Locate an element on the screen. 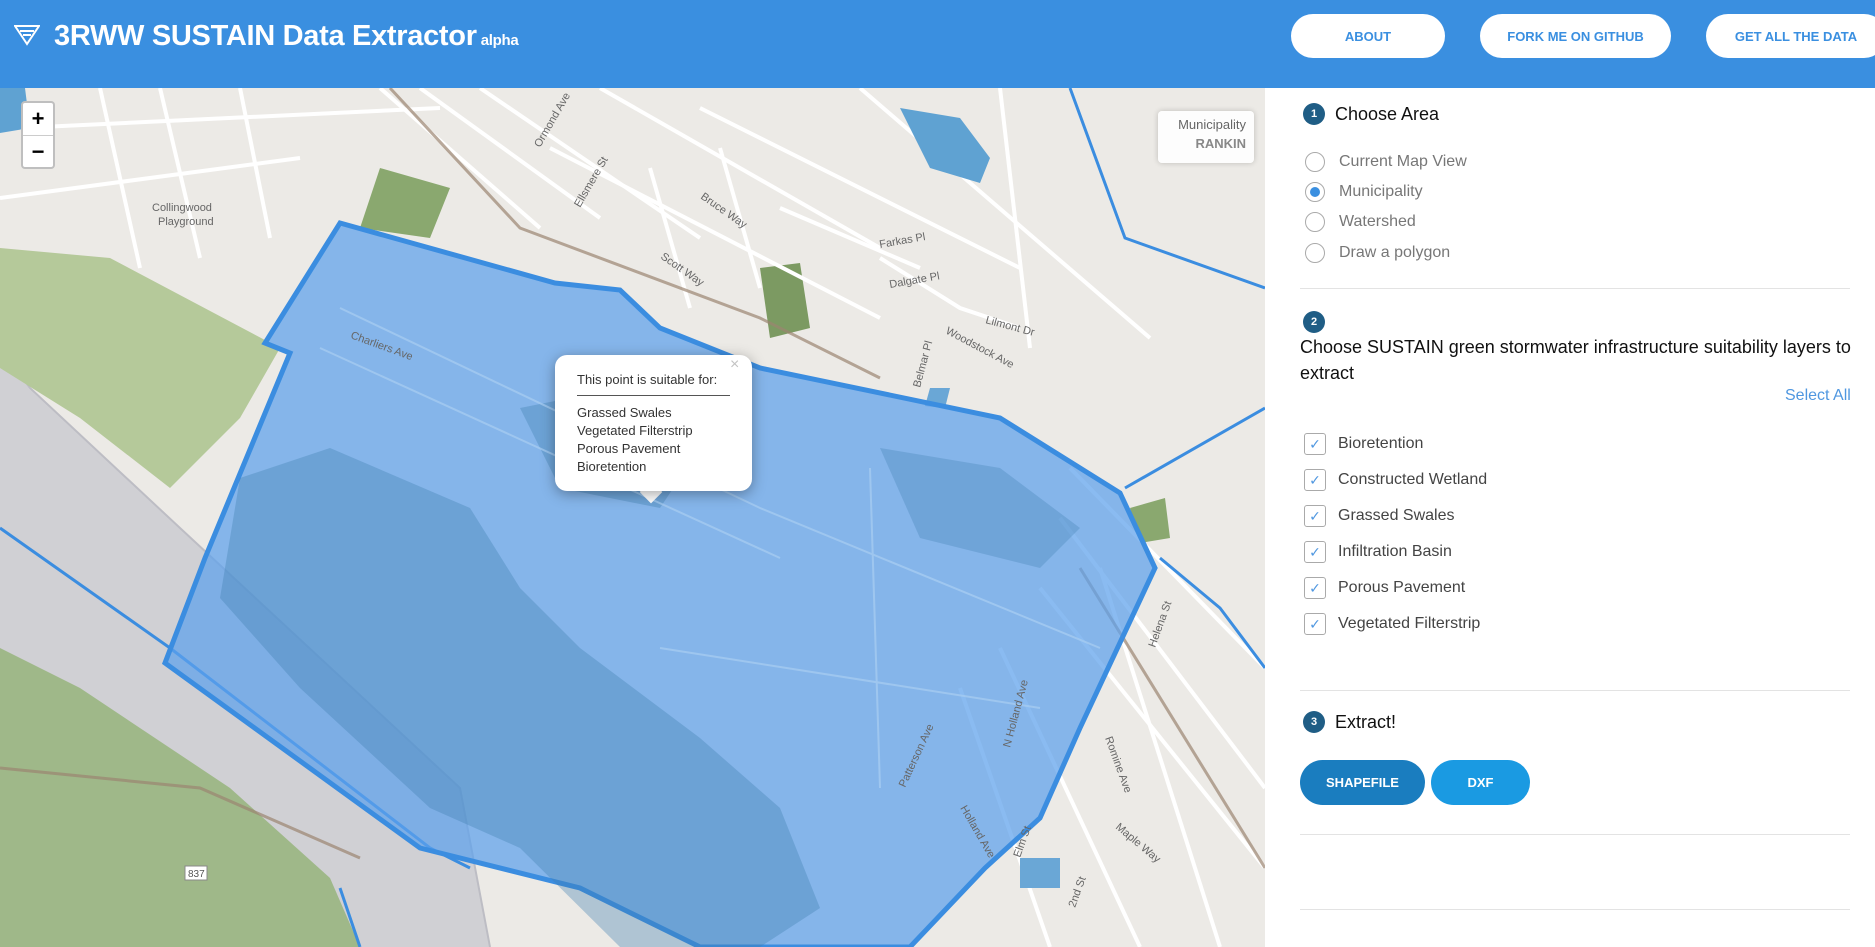 The image size is (1875, 947). checkbox-porous-pavement: ✓ Porous Pavement is located at coordinates (1384, 588).